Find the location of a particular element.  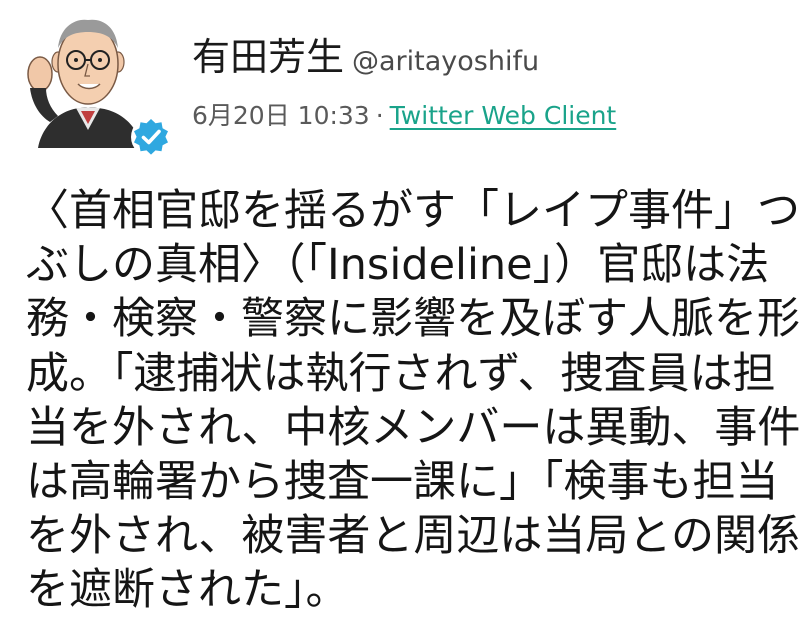

tweet-time: 10:33 is located at coordinates (333, 115).